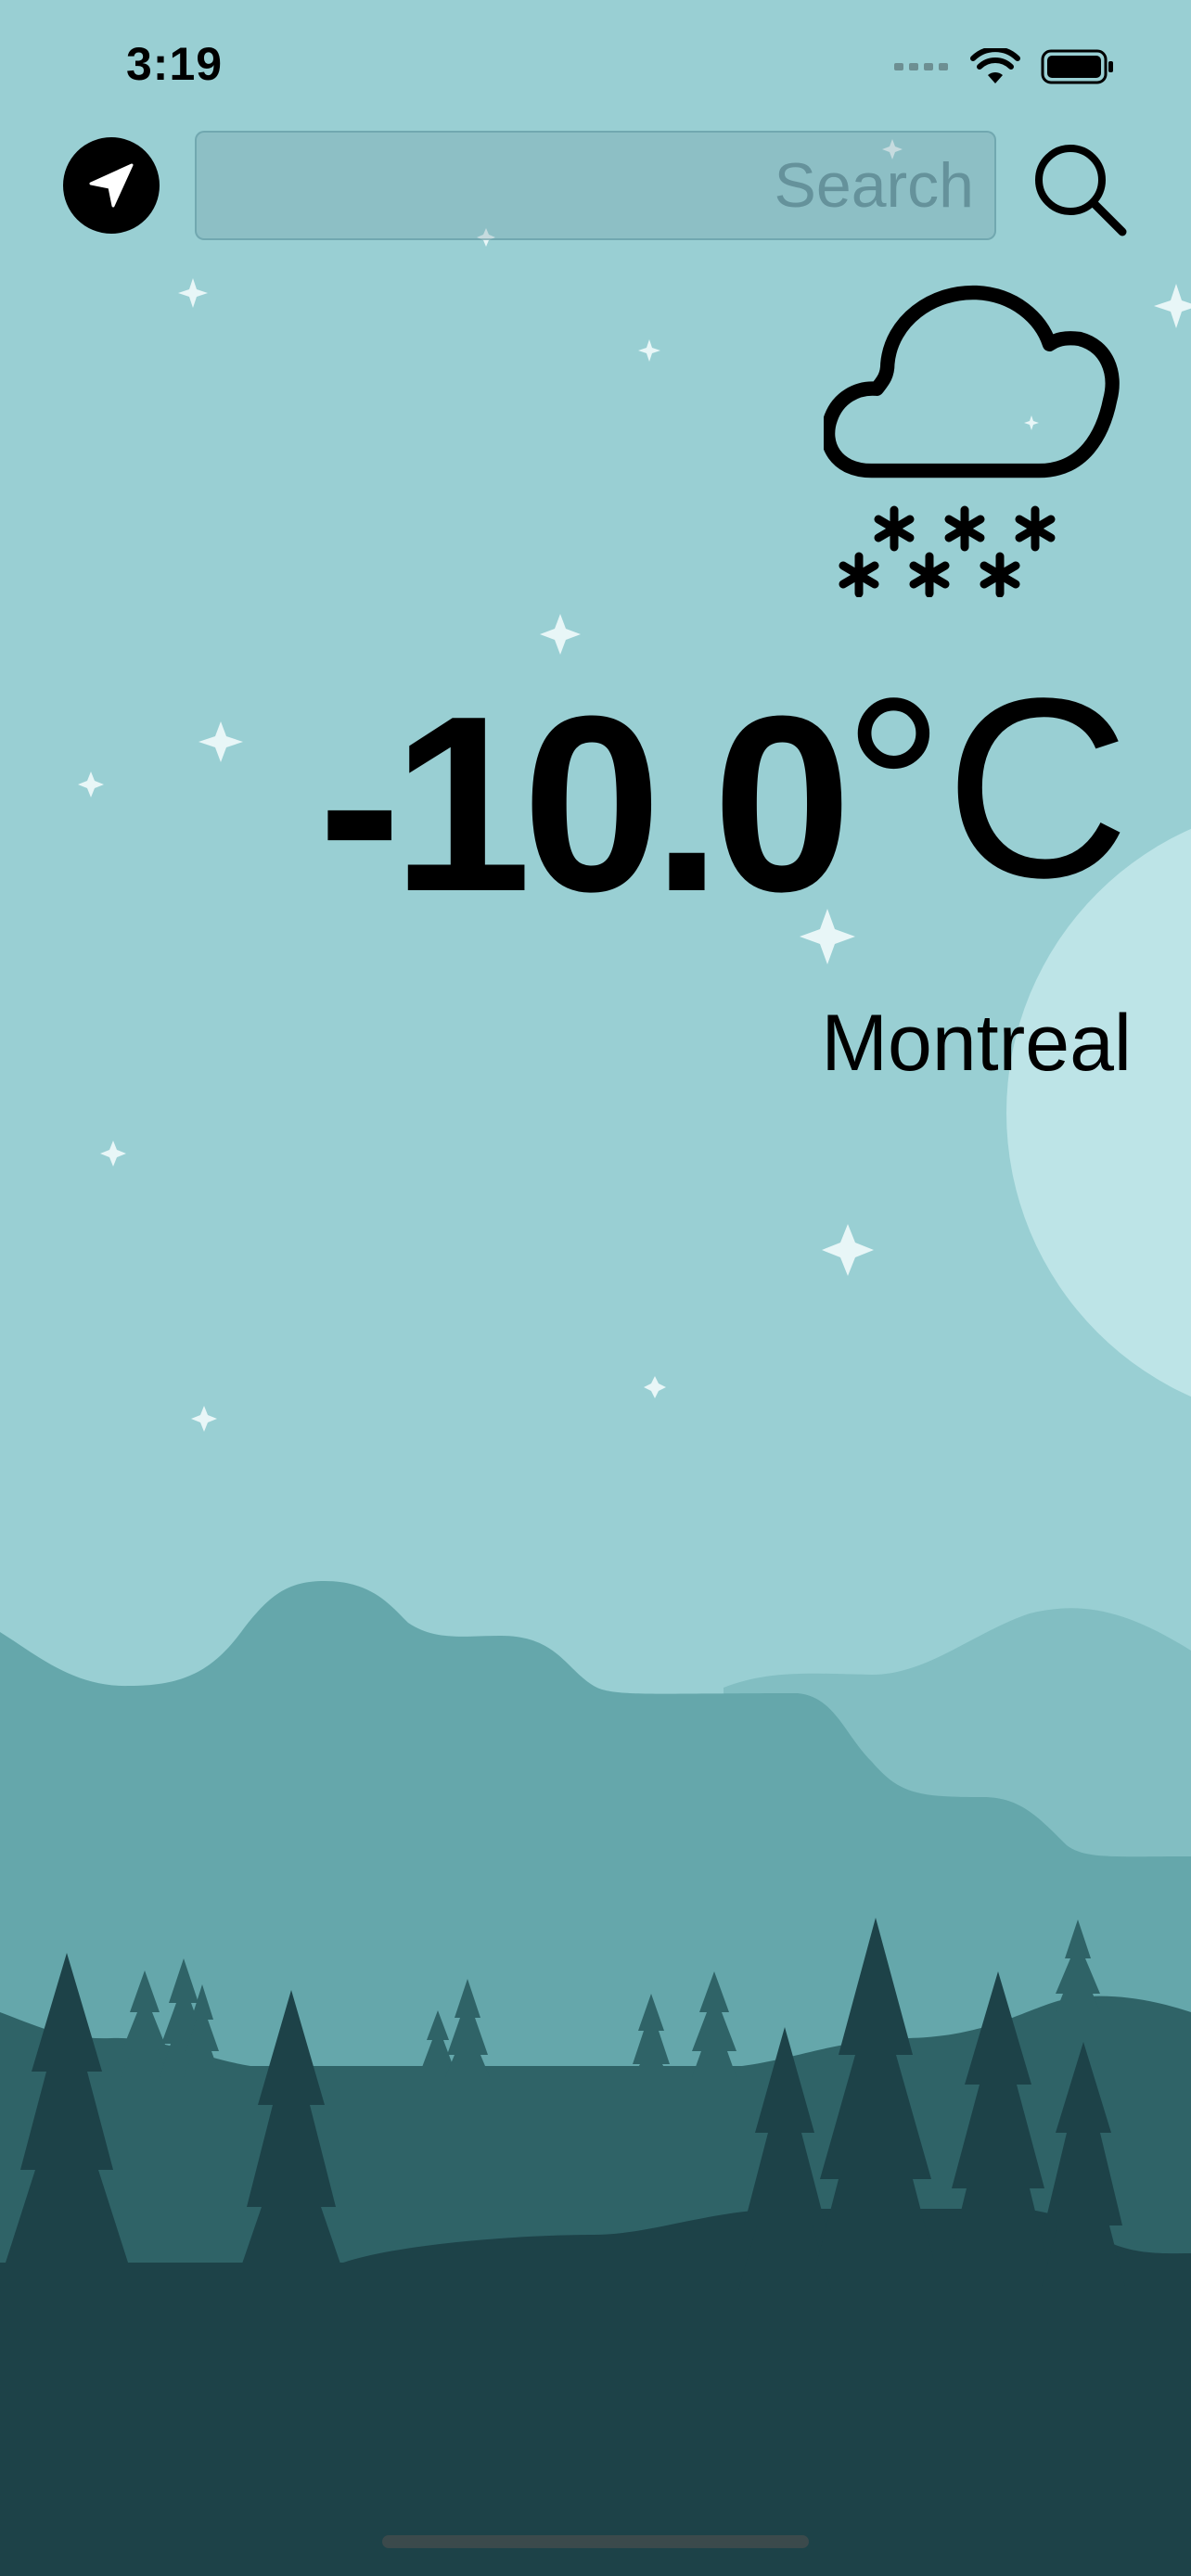 Image resolution: width=1191 pixels, height=2576 pixels. I want to click on snowflakes, so click(947, 551).